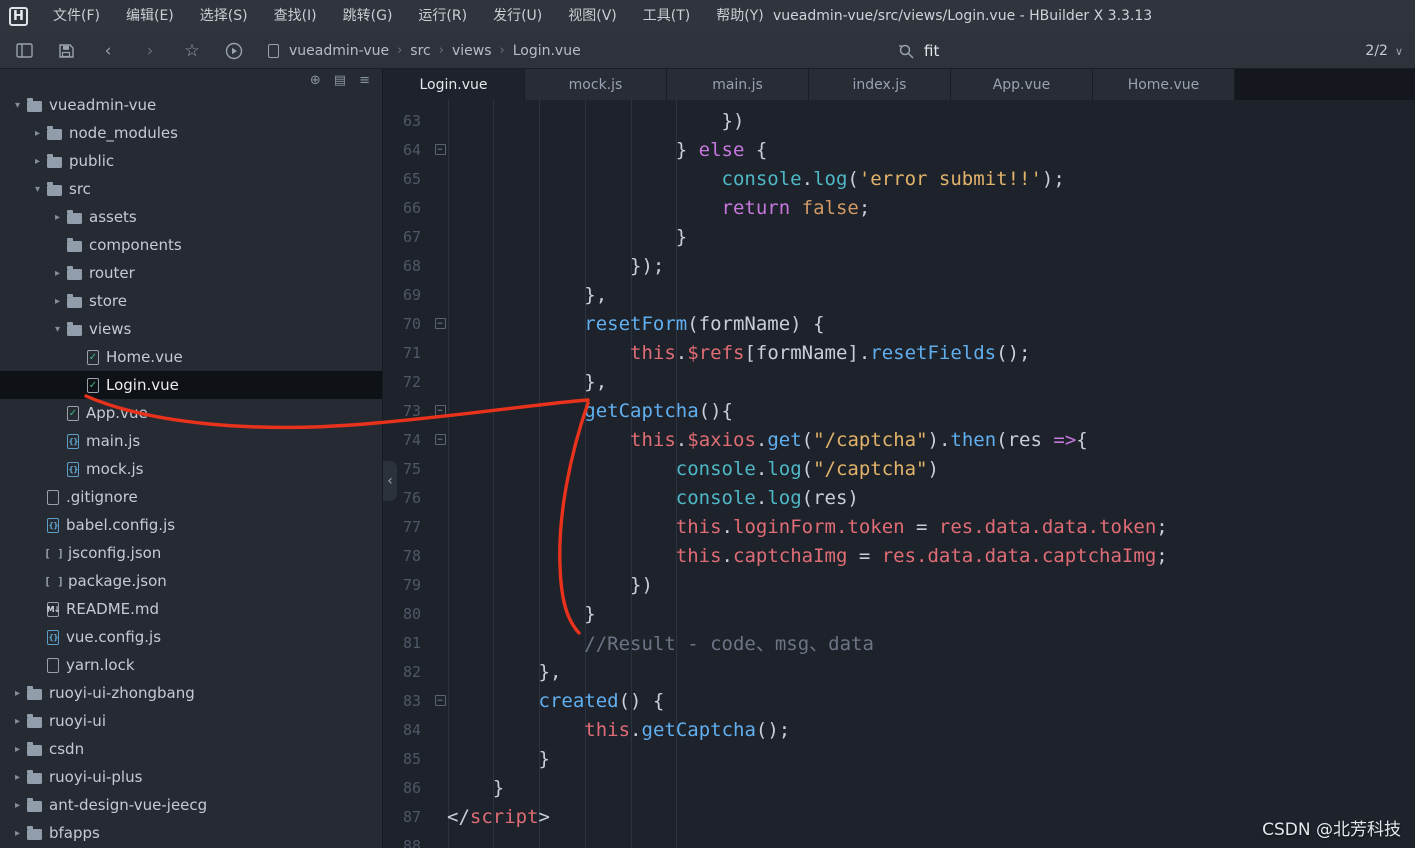  Describe the element at coordinates (191, 497) in the screenshot. I see `tree-item: .gitignore` at that location.